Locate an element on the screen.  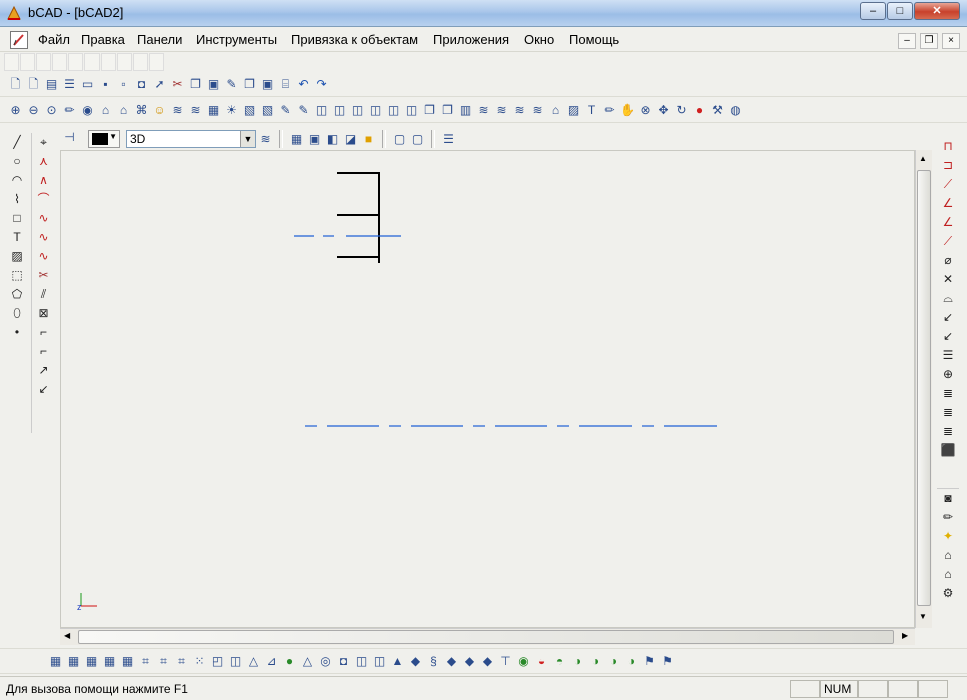
offset-icon: ⫽ is located at coordinates (43, 294).